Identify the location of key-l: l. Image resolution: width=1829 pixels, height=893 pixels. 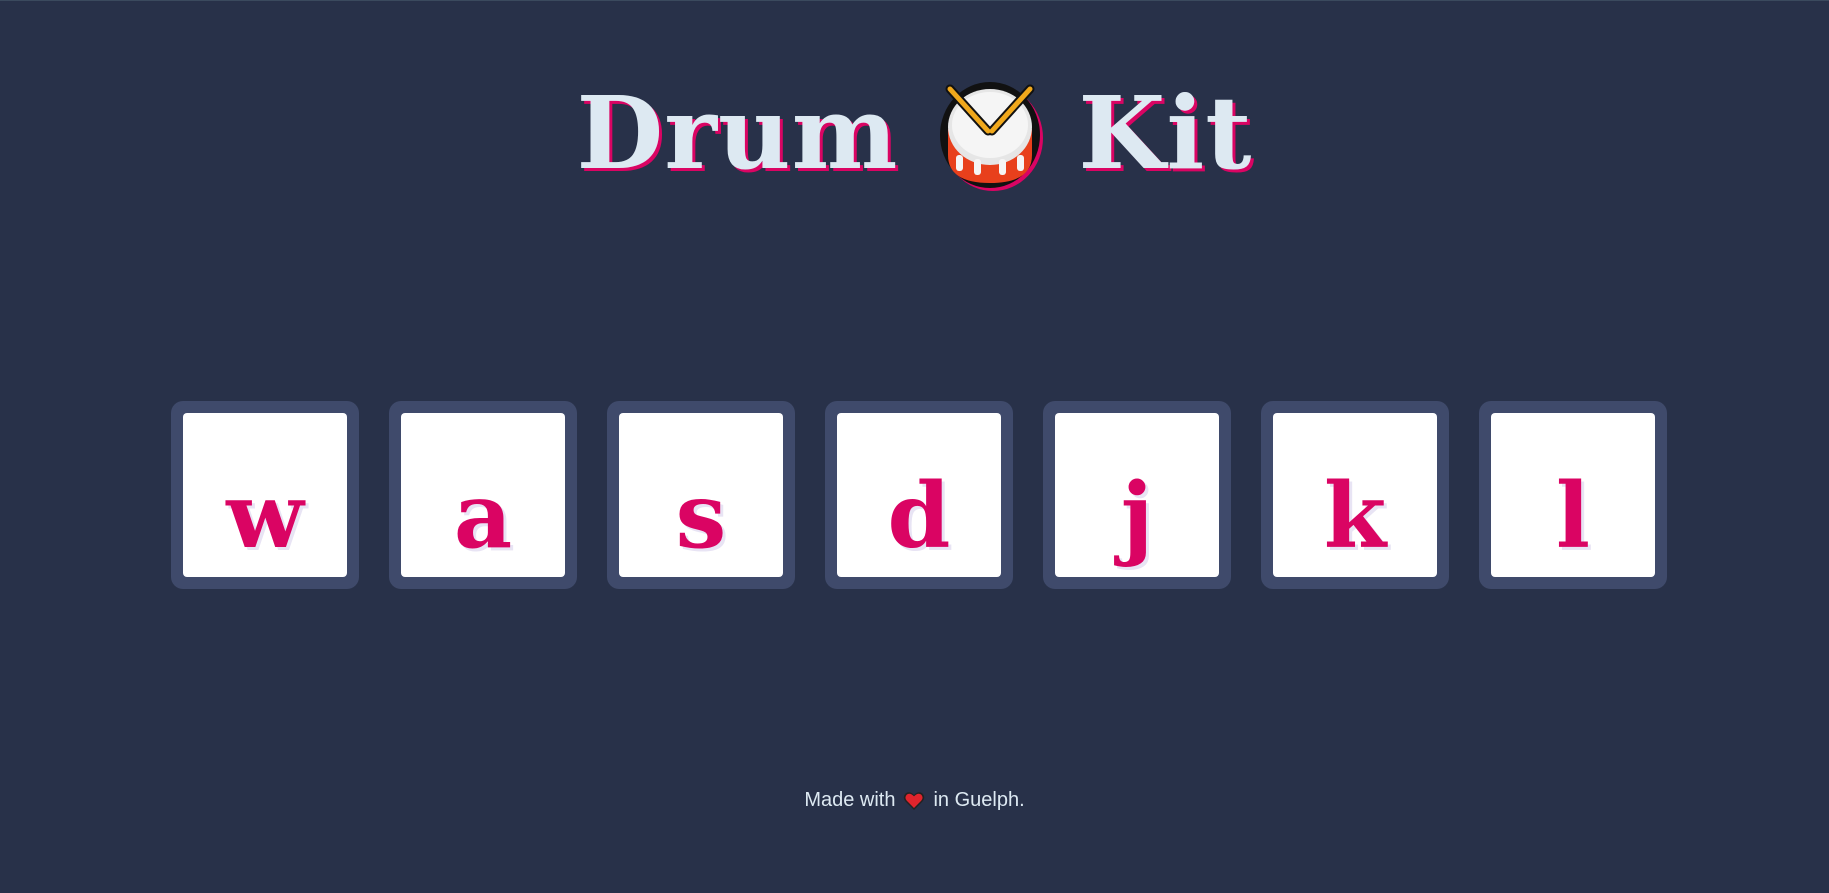
(1573, 495).